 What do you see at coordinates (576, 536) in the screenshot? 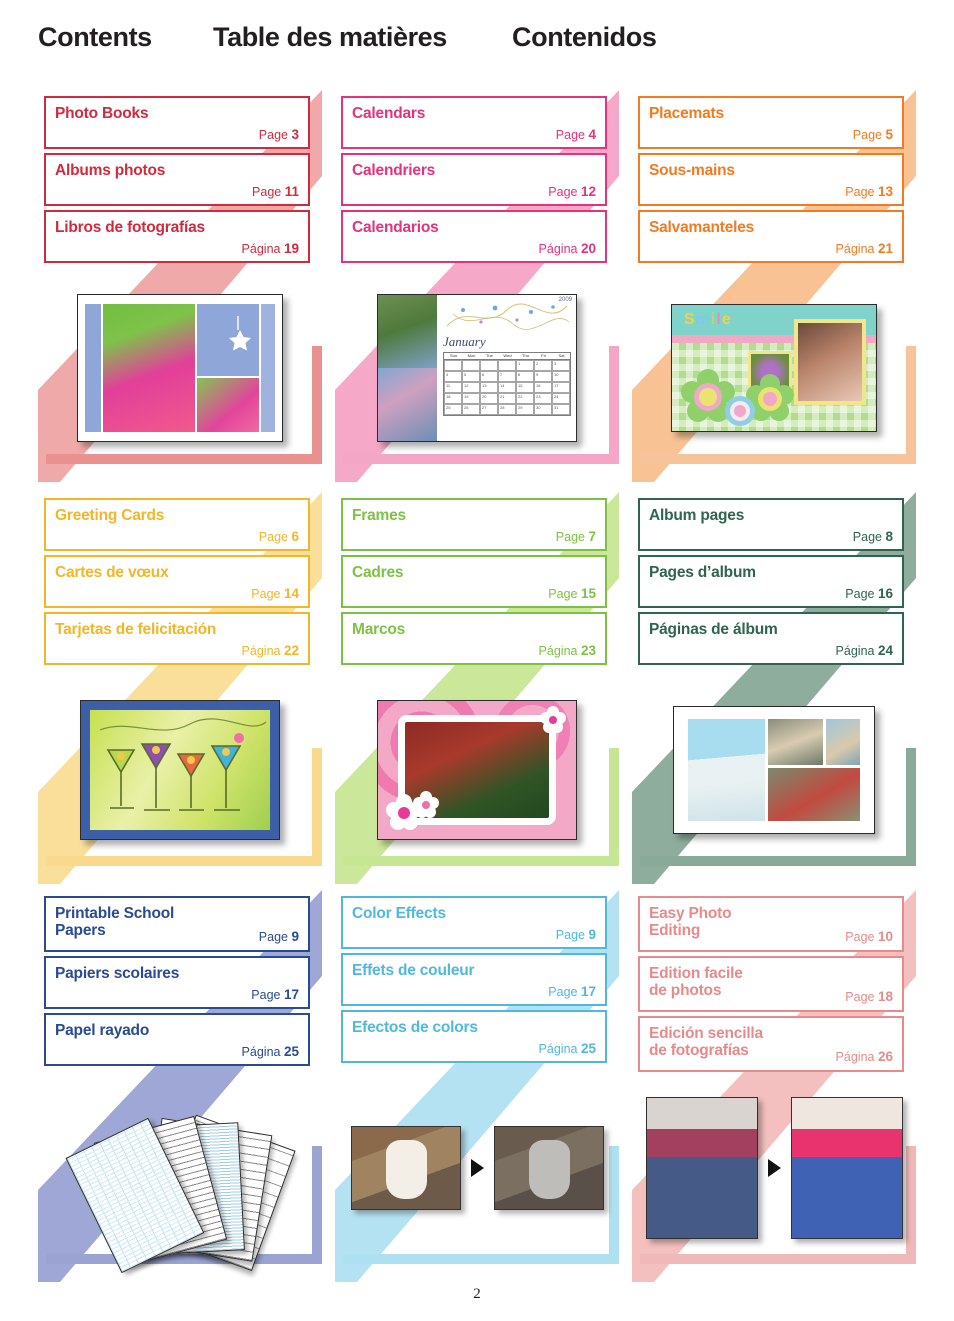
I see `toc-entry-page: Page 7` at bounding box center [576, 536].